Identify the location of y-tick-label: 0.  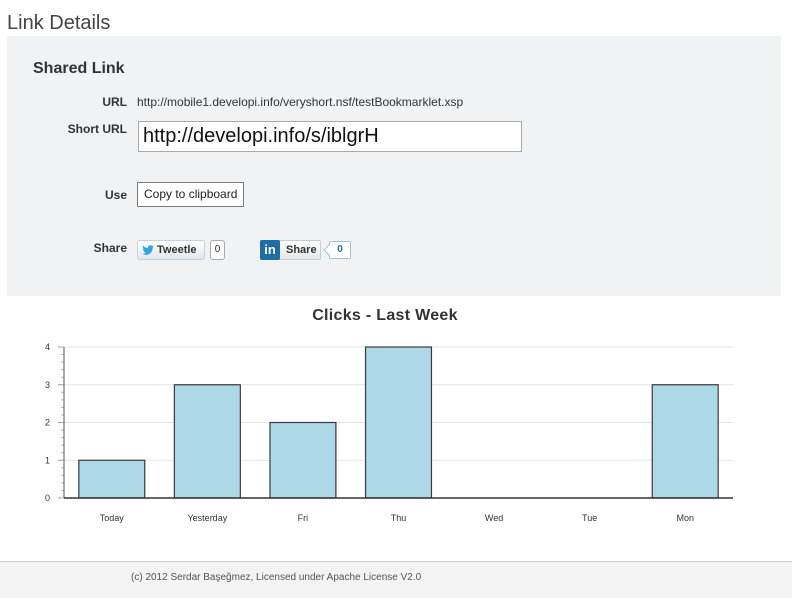
(47, 498).